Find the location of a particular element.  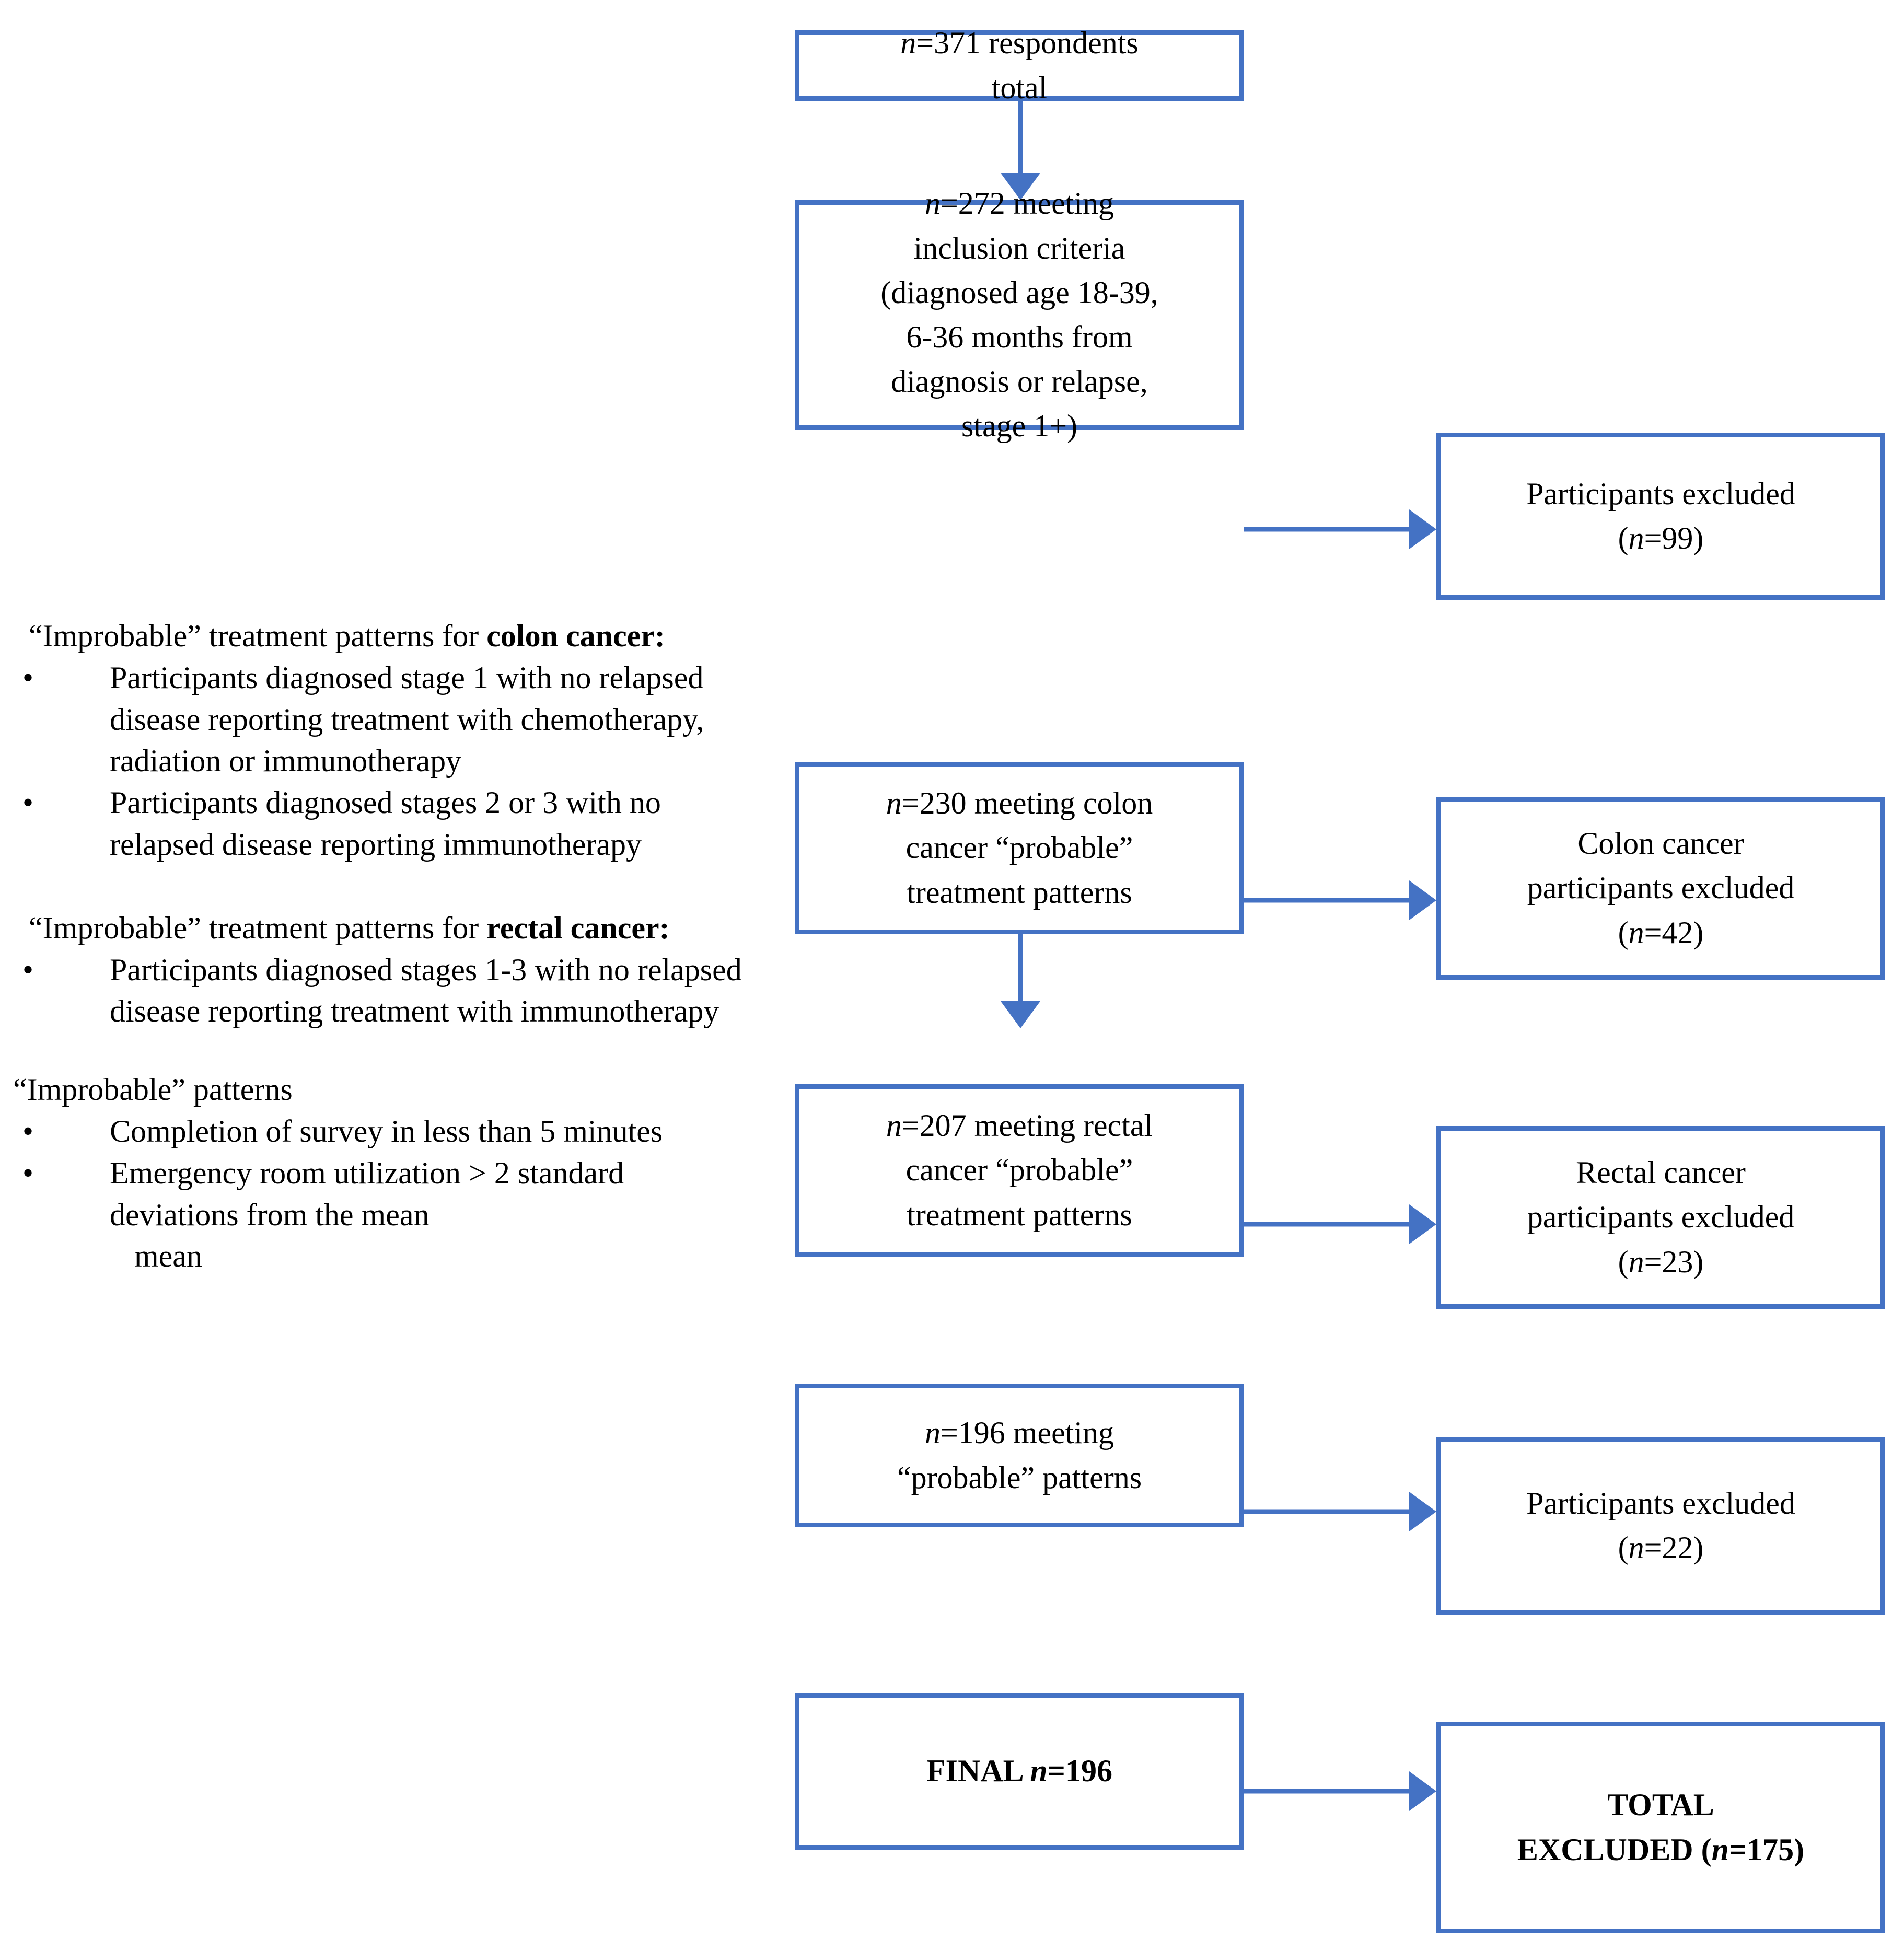

flow-node-excluded-22: Participants excluded (n=22) is located at coordinates (1660, 1526).